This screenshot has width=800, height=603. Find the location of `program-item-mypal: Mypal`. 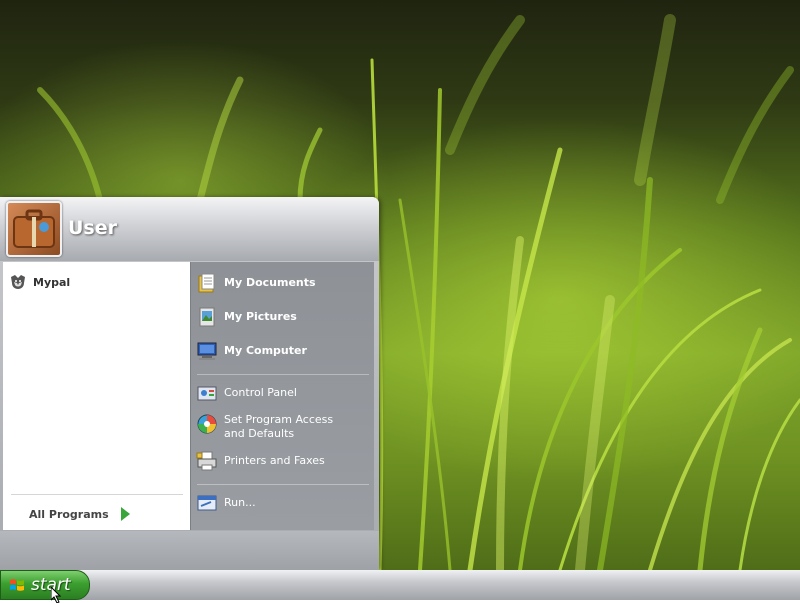

program-item-mypal: Mypal is located at coordinates (39, 282).